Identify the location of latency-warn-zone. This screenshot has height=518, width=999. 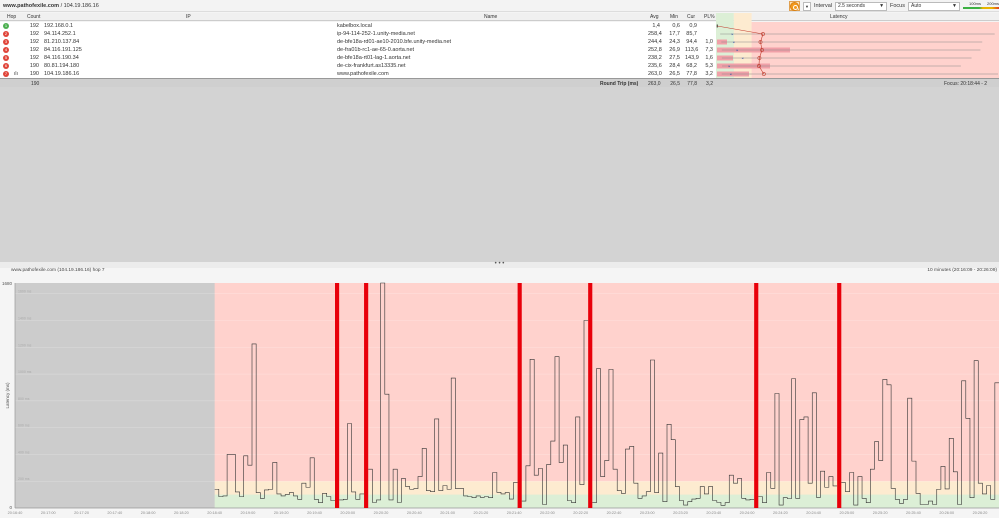
(742, 17).